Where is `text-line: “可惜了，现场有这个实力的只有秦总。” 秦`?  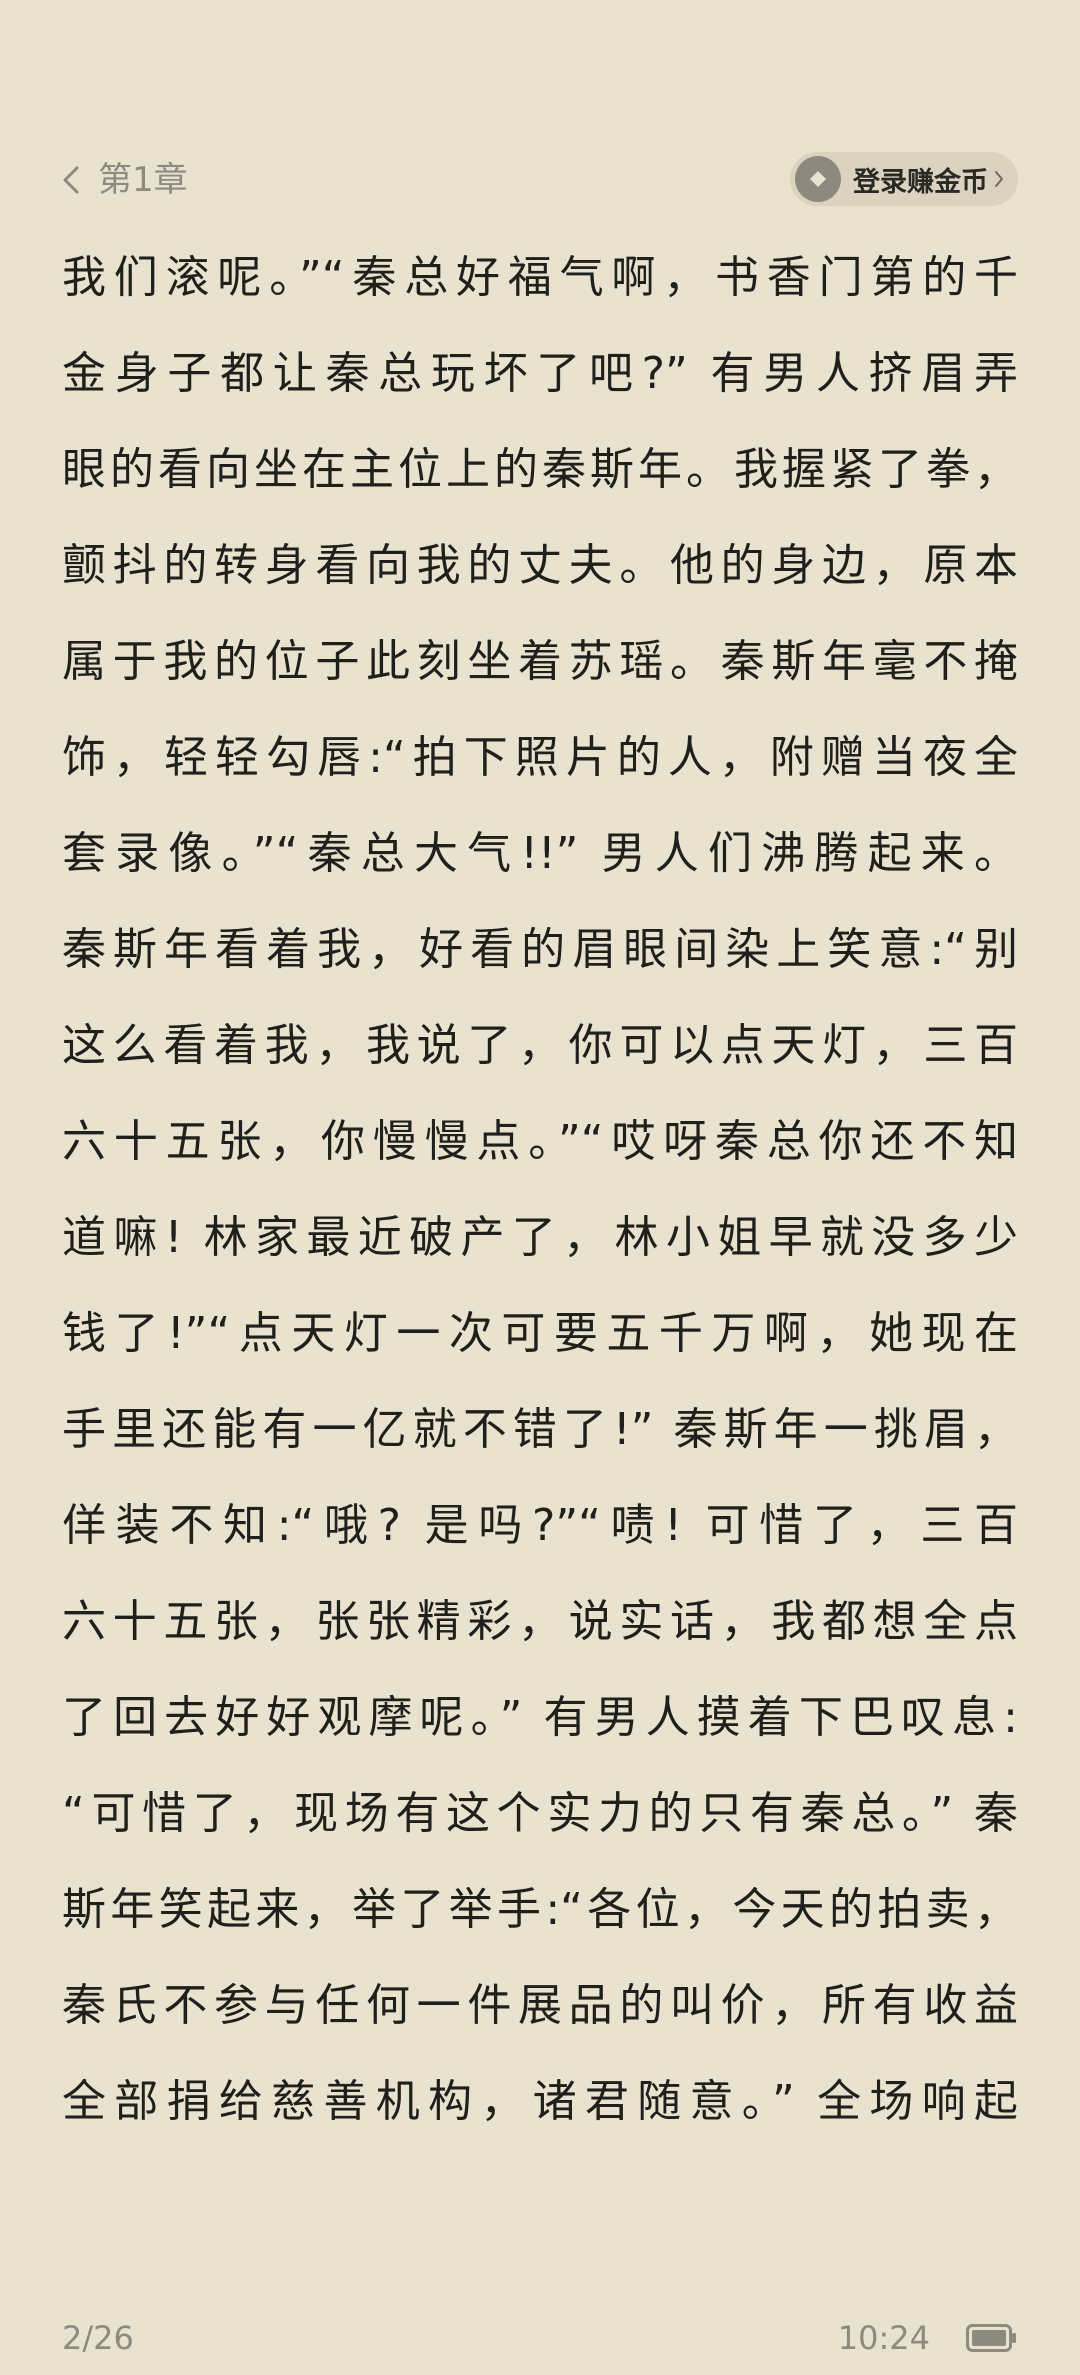
text-line: “可惜了，现场有这个实力的只有秦总。” 秦 is located at coordinates (540, 1813).